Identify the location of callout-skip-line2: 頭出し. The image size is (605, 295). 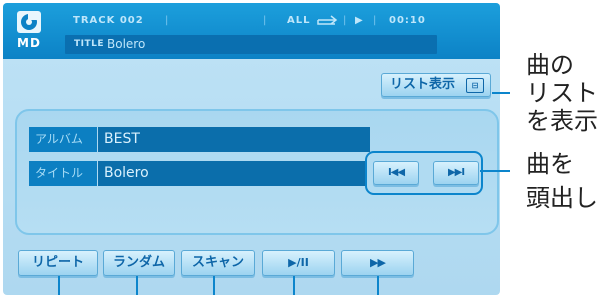
(562, 198).